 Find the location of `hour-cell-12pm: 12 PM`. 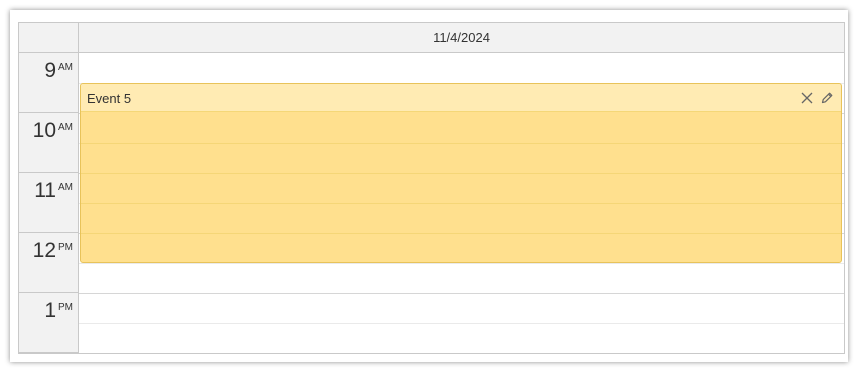

hour-cell-12pm: 12 PM is located at coordinates (48, 263).